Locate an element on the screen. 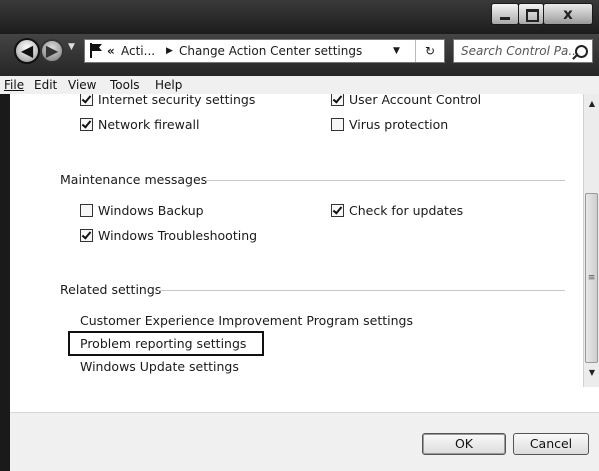  scroll-thumb: ≡ is located at coordinates (591, 278).